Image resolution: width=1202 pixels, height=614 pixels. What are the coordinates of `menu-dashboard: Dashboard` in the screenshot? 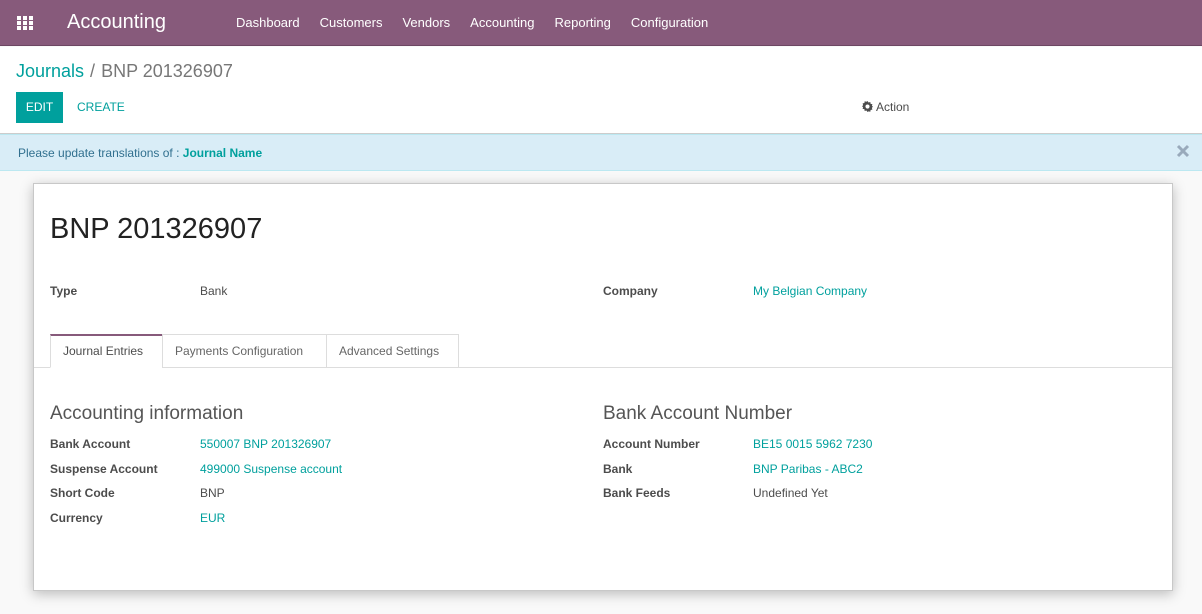 It's located at (268, 23).